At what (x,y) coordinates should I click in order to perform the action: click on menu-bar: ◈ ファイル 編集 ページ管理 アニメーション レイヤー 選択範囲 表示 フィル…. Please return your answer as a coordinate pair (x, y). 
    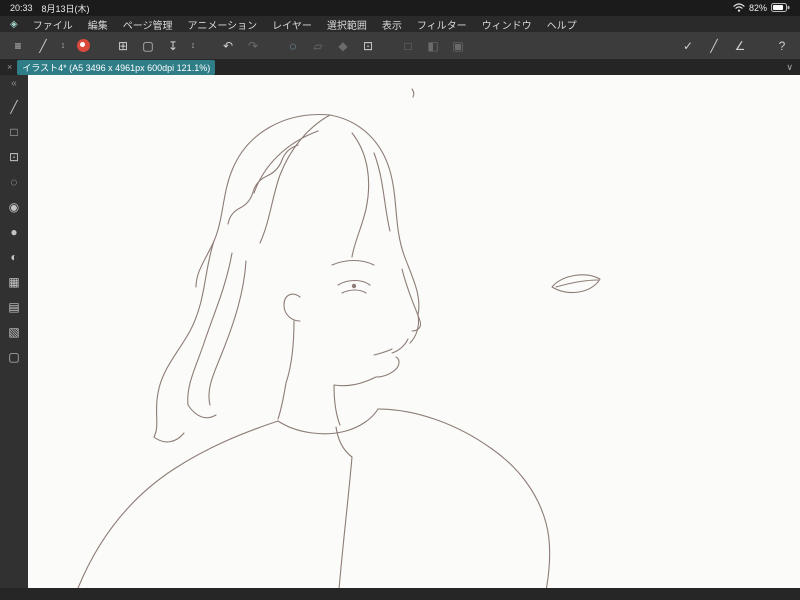
    Looking at the image, I should click on (400, 24).